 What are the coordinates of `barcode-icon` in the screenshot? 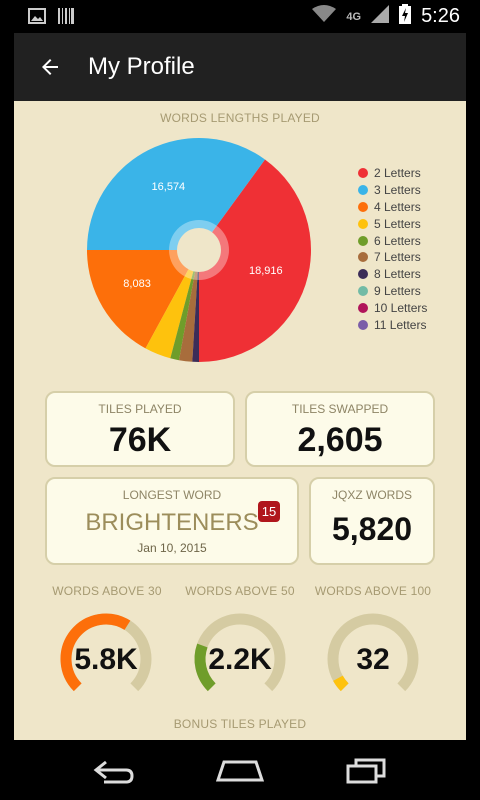 It's located at (66, 18).